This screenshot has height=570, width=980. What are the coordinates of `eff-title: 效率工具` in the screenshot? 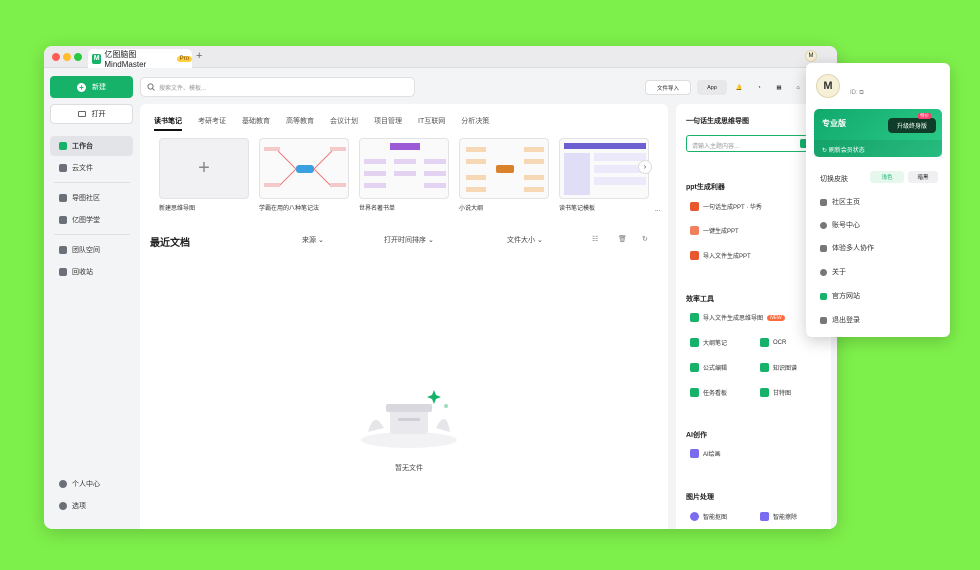 It's located at (700, 299).